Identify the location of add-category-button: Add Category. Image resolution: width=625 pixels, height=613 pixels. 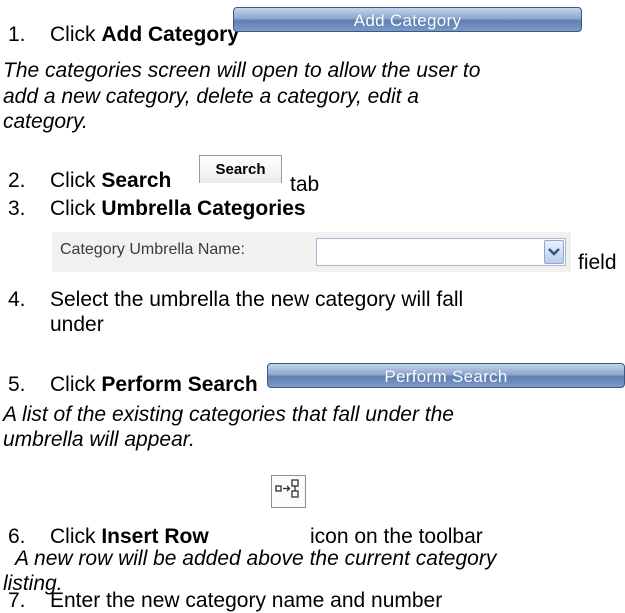
(407, 19).